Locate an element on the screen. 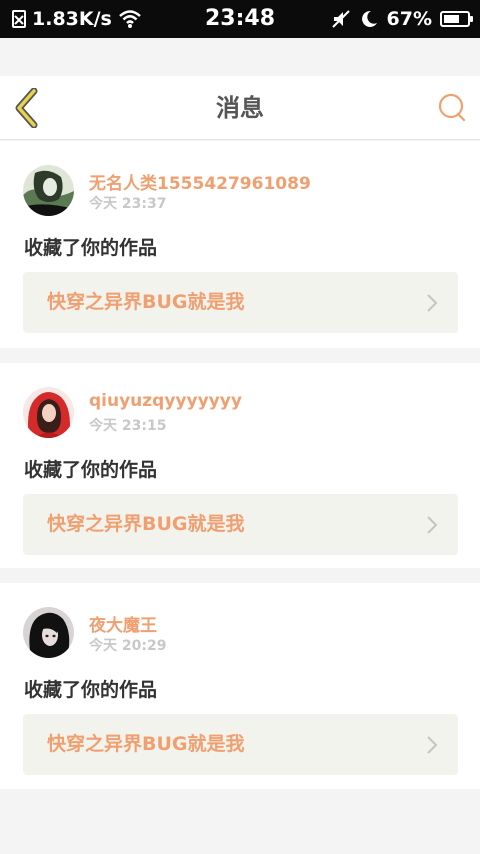 The image size is (480, 854). search-button is located at coordinates (452, 107).